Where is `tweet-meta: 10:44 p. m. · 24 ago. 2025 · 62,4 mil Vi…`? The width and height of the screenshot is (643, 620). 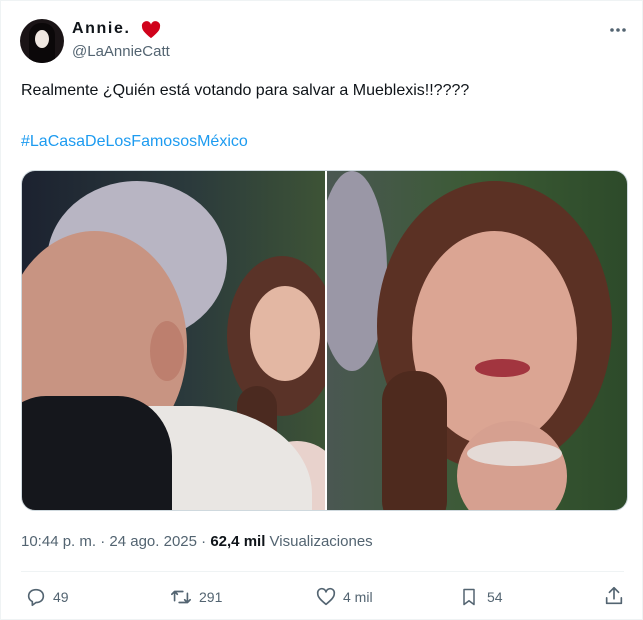
tweet-meta: 10:44 p. m. · 24 ago. 2025 · 62,4 mil Vi… is located at coordinates (197, 541).